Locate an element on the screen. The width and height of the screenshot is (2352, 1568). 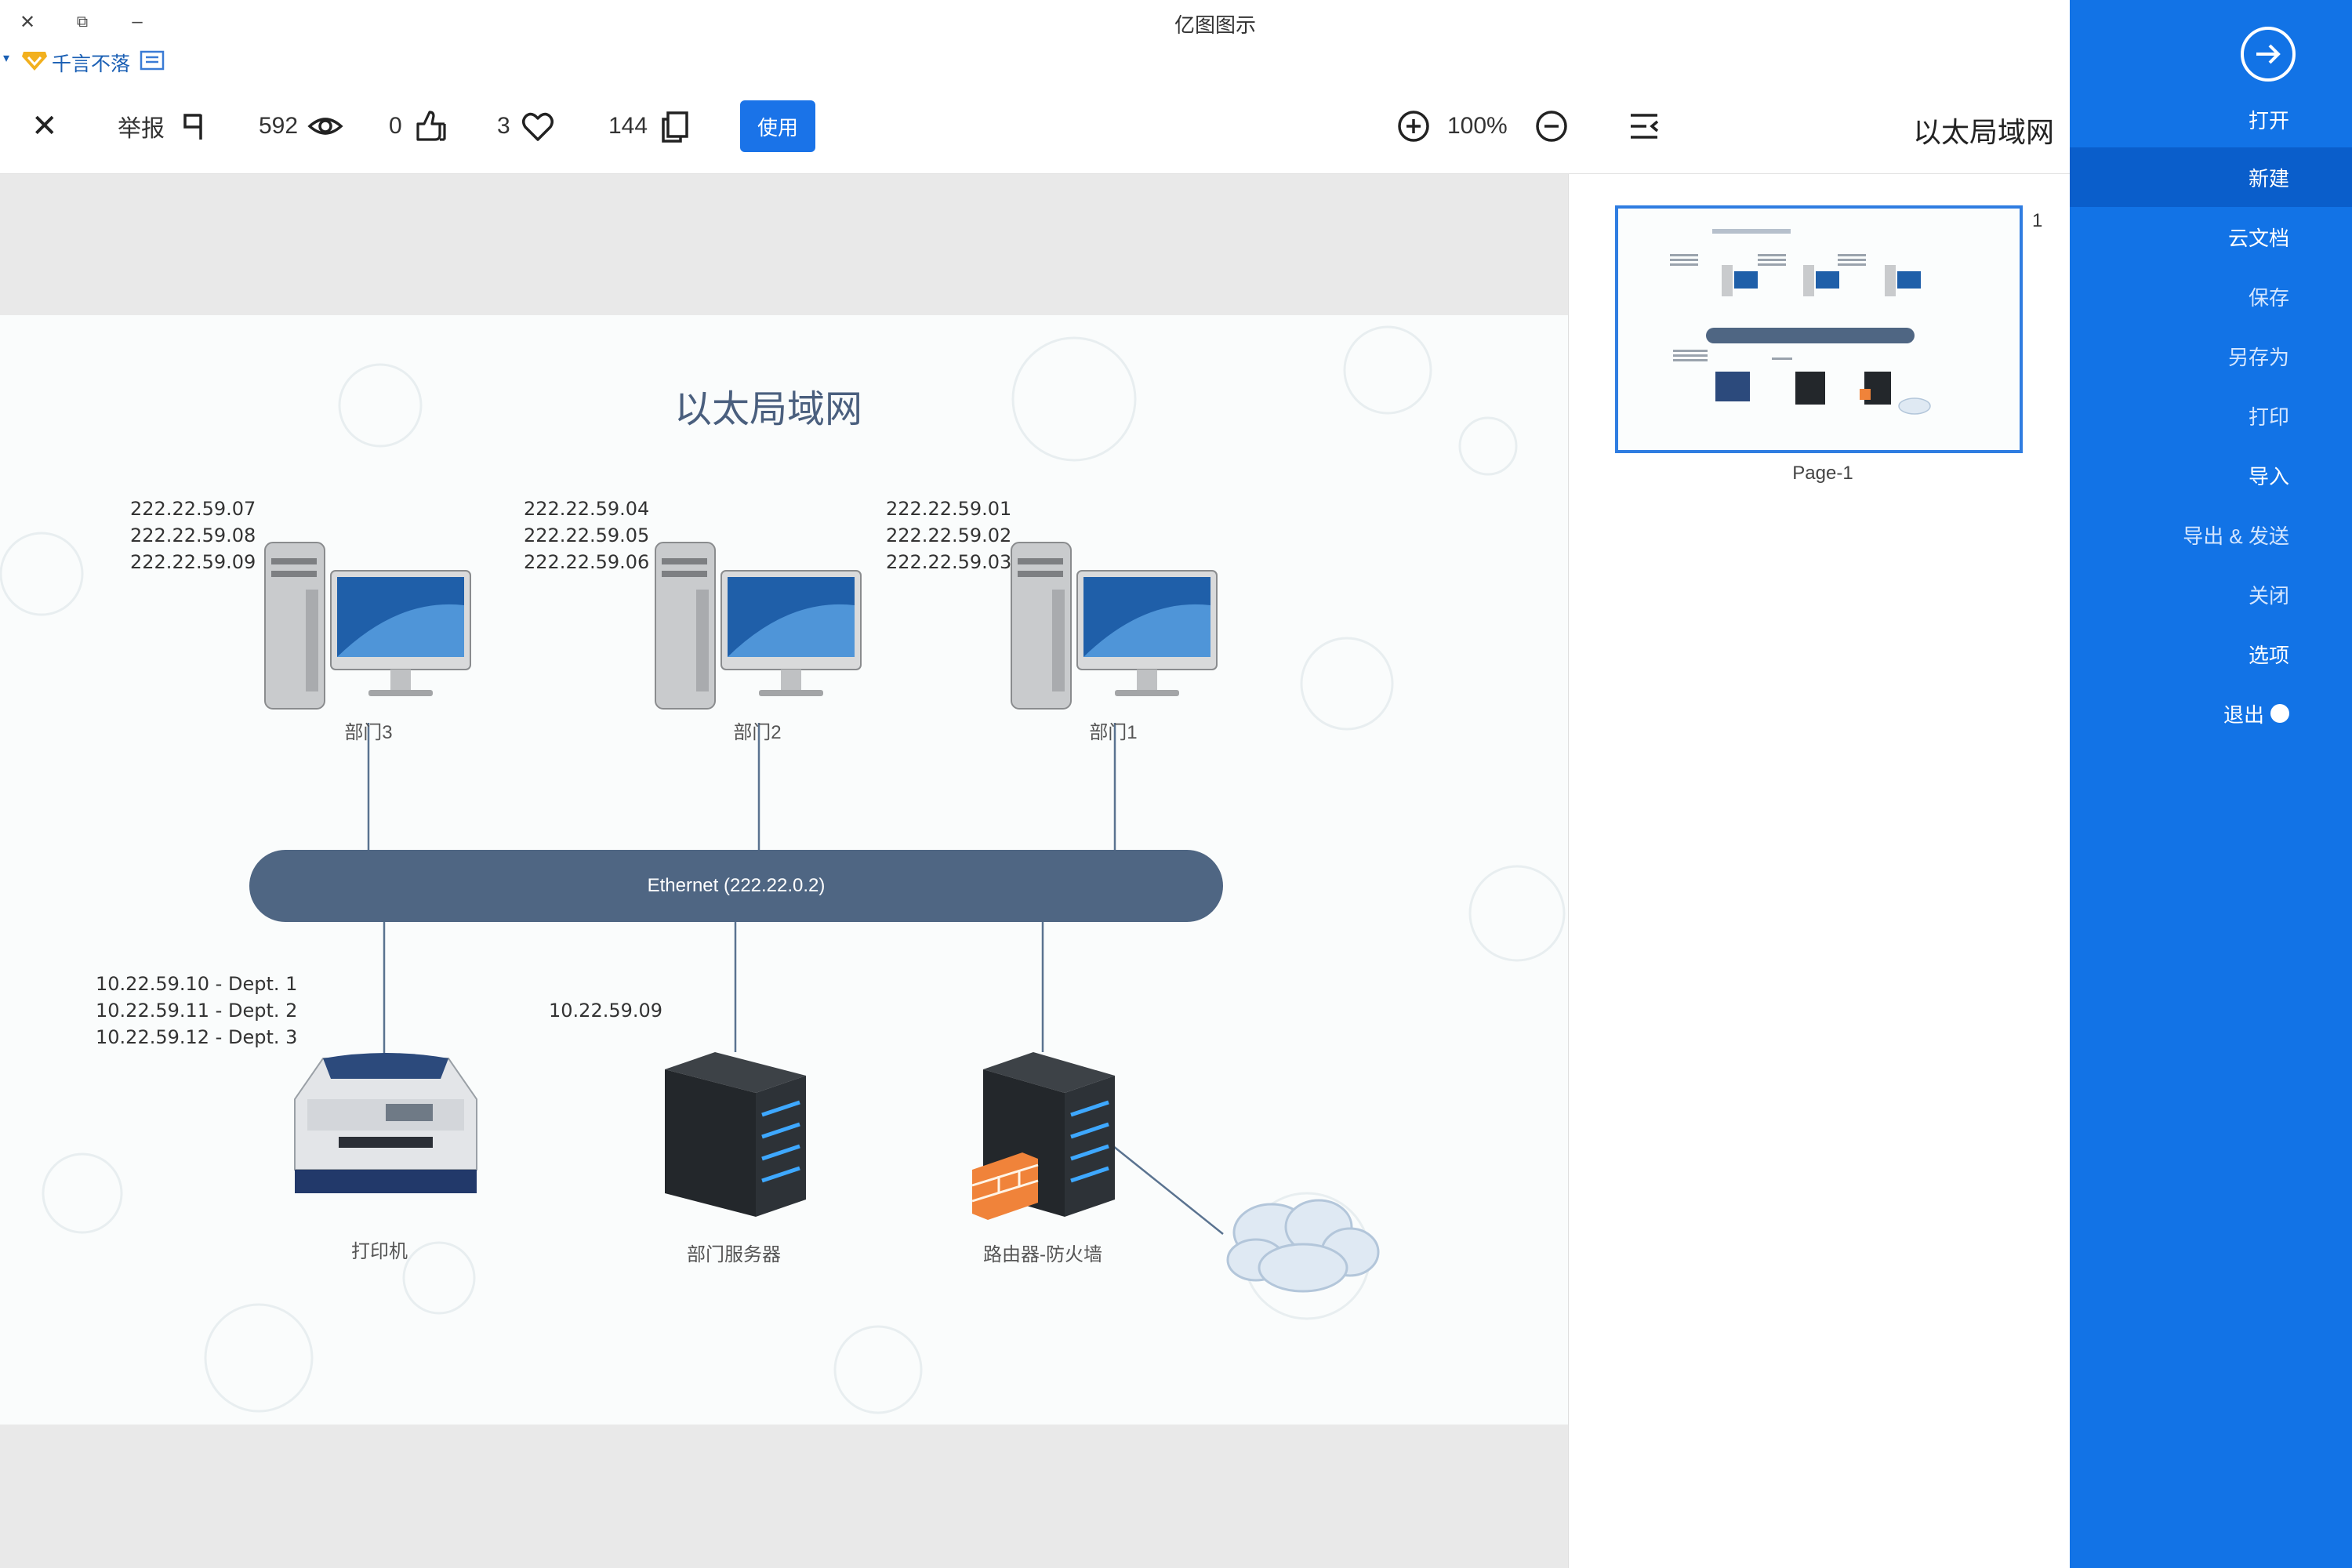
menu-item-new: 新建 is located at coordinates (2211, 177).